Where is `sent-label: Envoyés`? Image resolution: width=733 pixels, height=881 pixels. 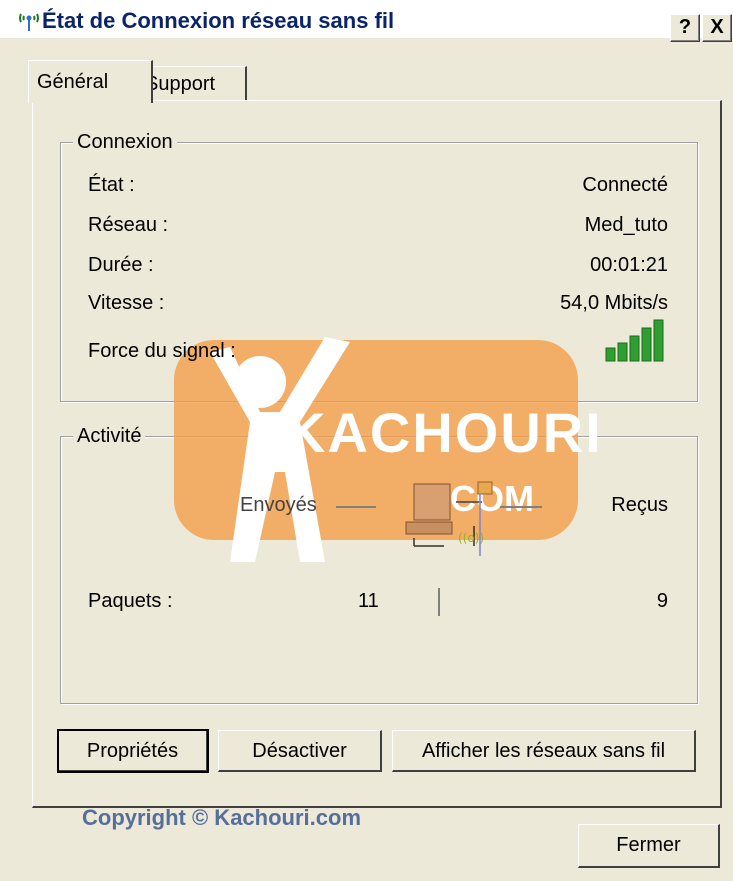
sent-label: Envoyés is located at coordinates (278, 505).